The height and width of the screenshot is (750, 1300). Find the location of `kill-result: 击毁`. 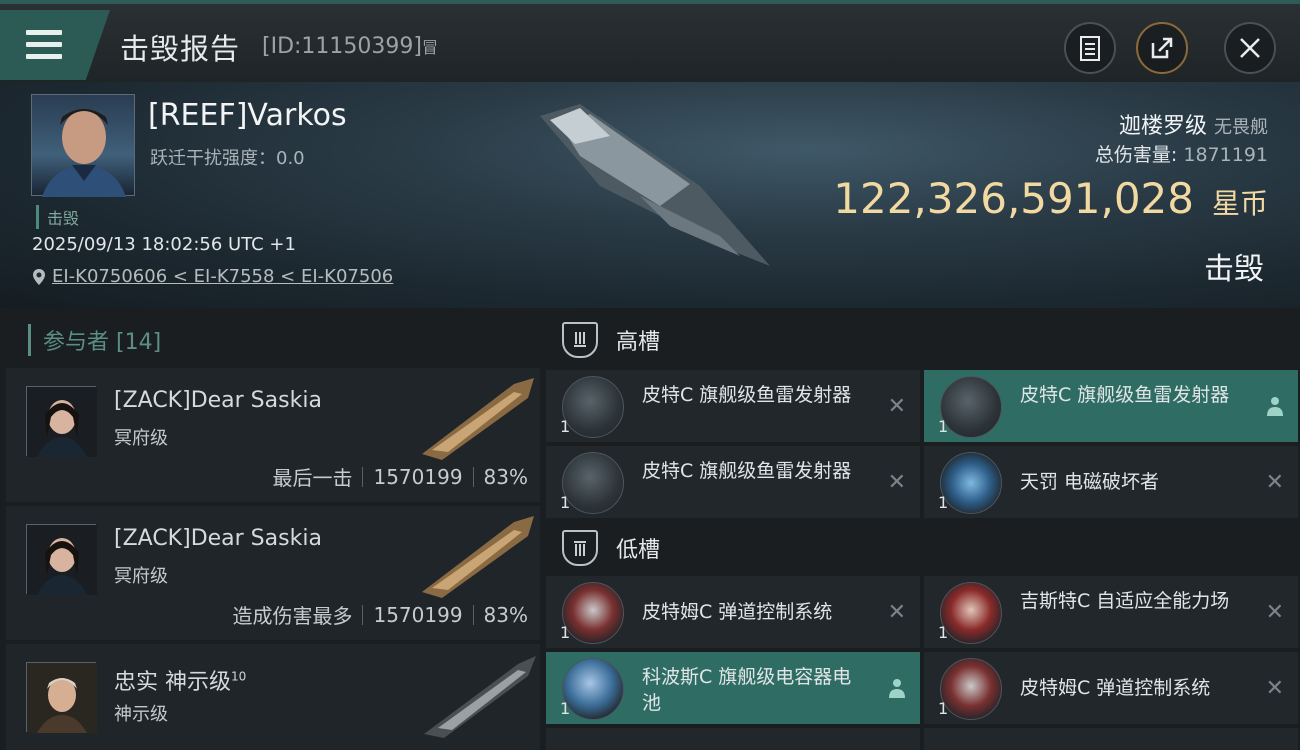

kill-result: 击毁 is located at coordinates (1234, 269).